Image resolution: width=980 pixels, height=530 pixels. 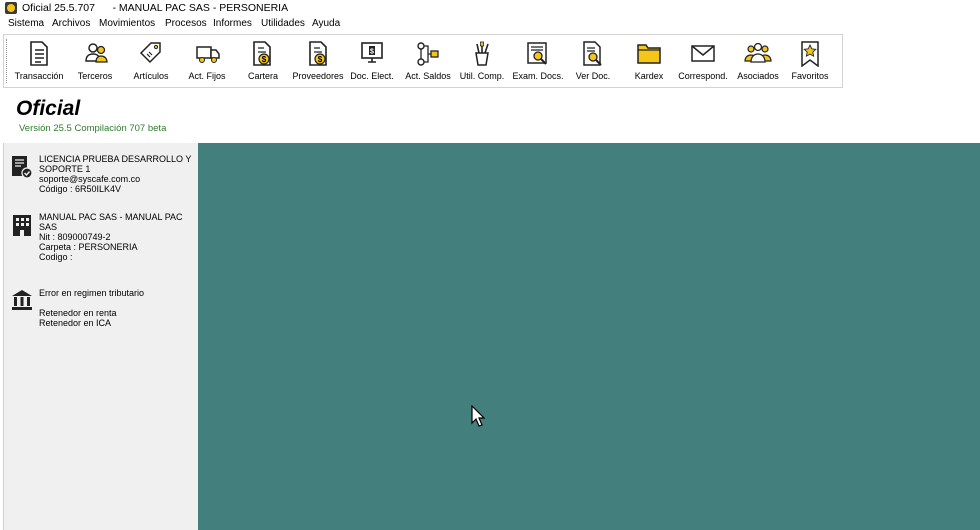 I want to click on people-icon, so click(x=96, y=53).